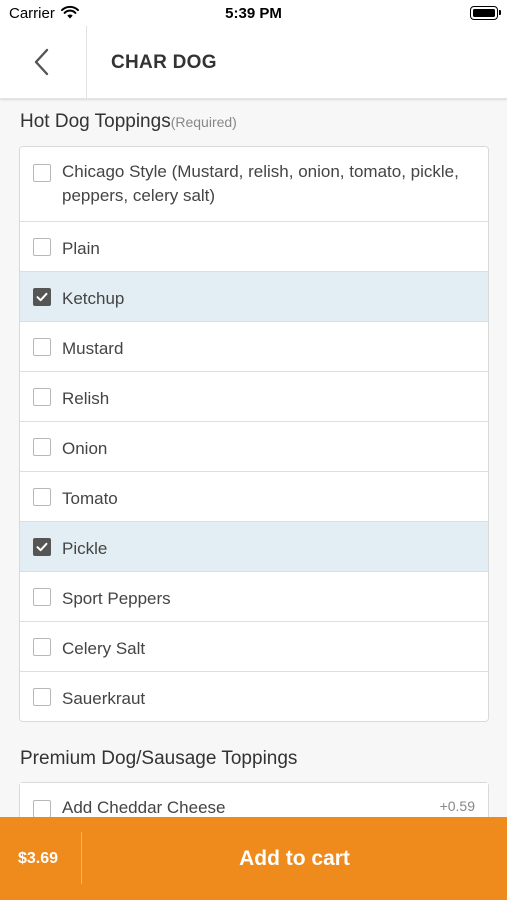 This screenshot has width=507, height=900. Describe the element at coordinates (86, 62) in the screenshot. I see `nav-divider` at that location.